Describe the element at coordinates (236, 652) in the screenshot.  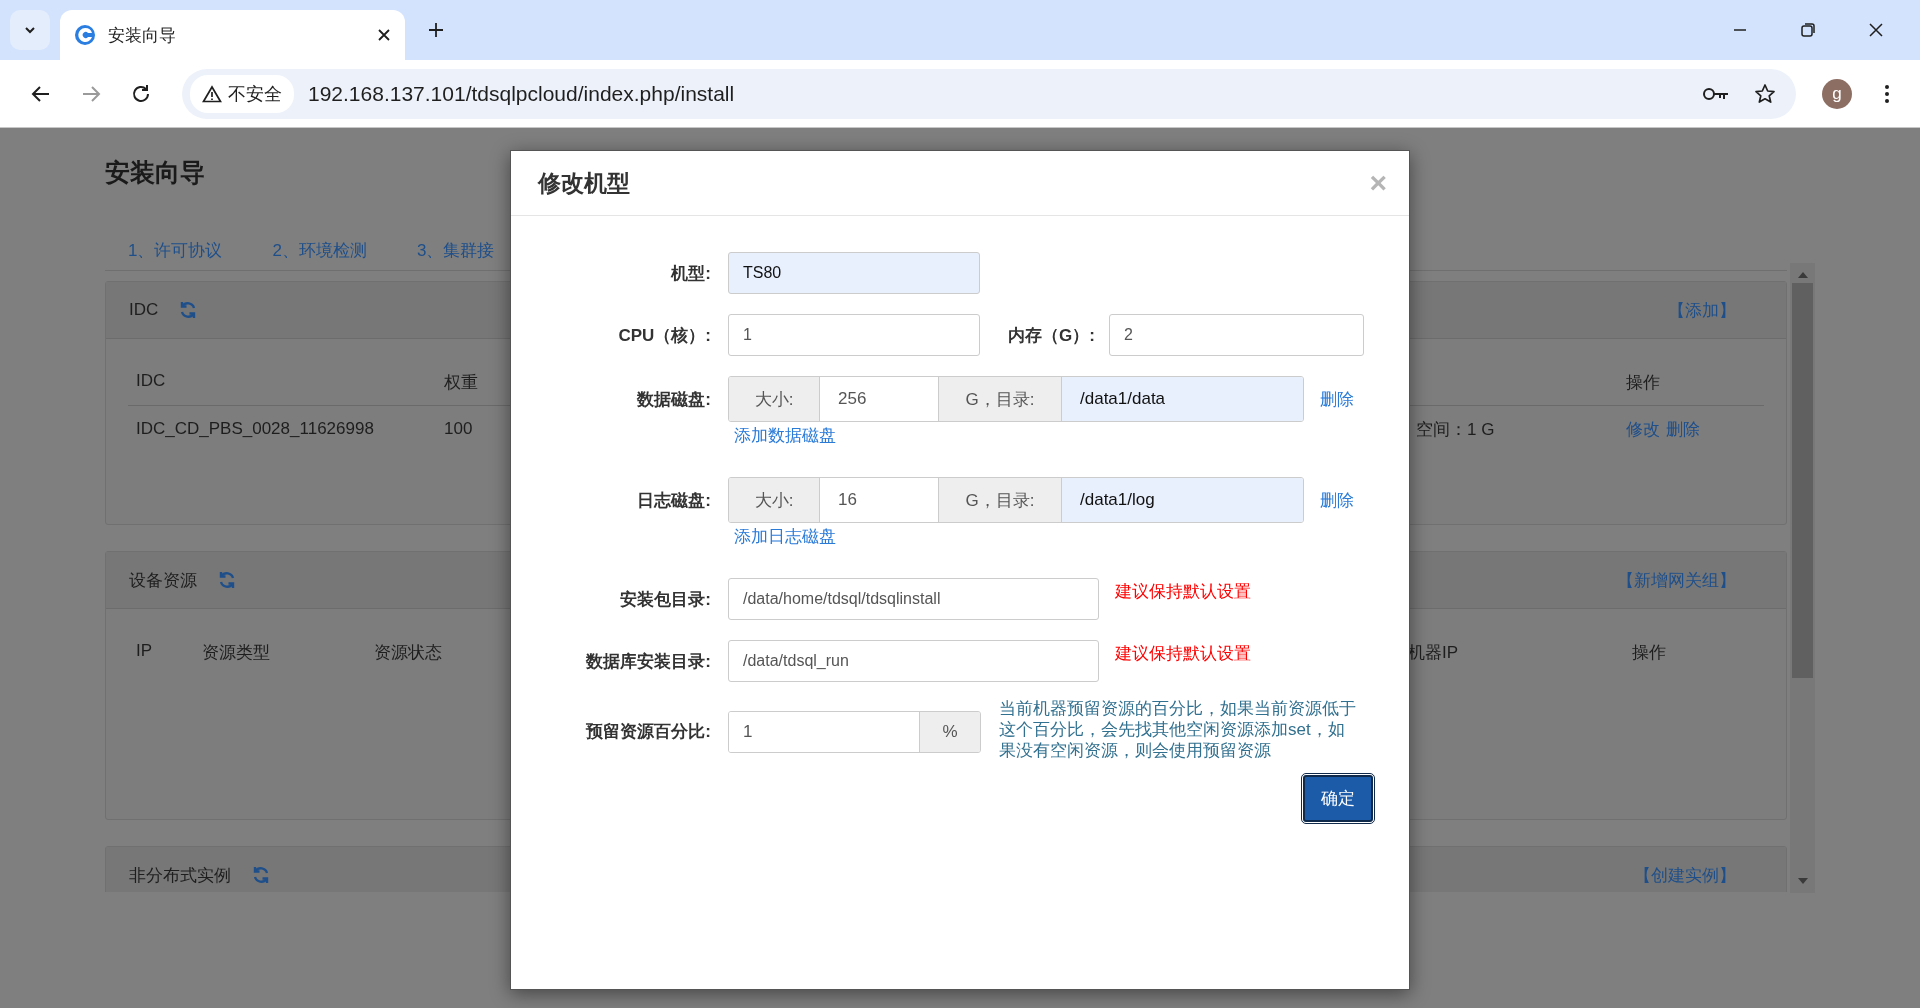
I see `column-header: 资源类型` at that location.